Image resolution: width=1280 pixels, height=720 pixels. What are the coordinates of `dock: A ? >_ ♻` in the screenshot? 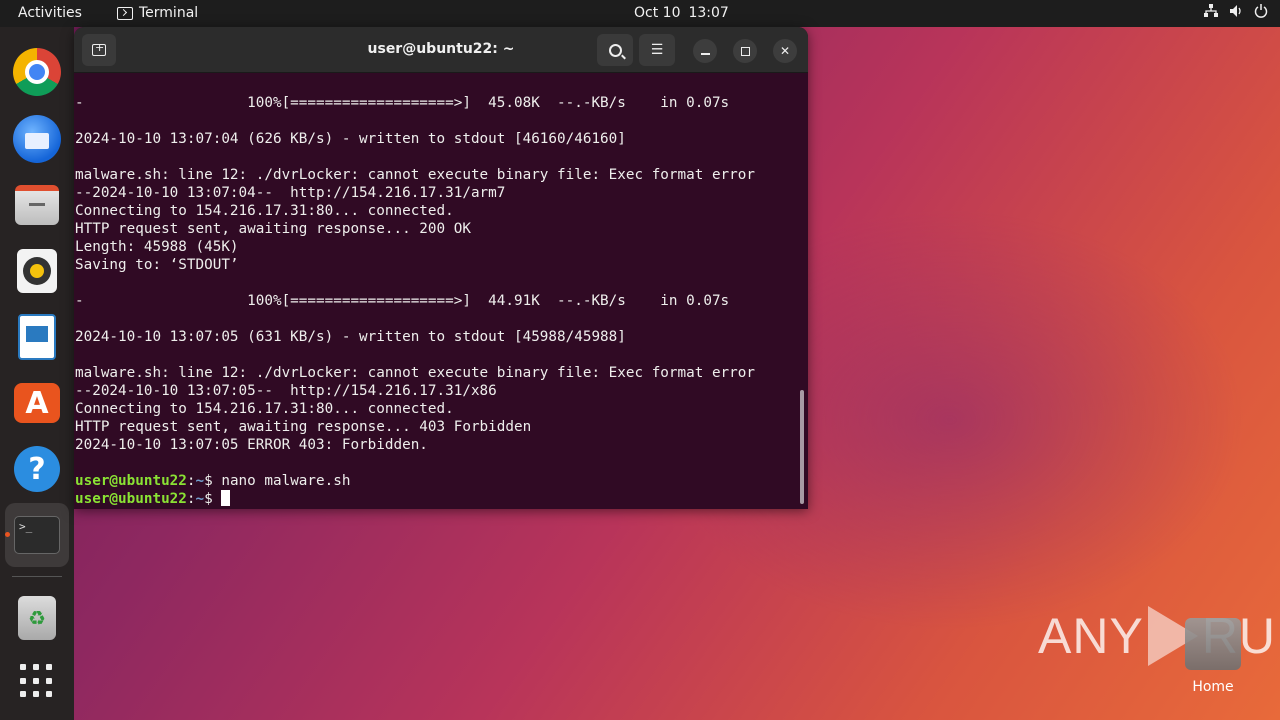 It's located at (37, 373).